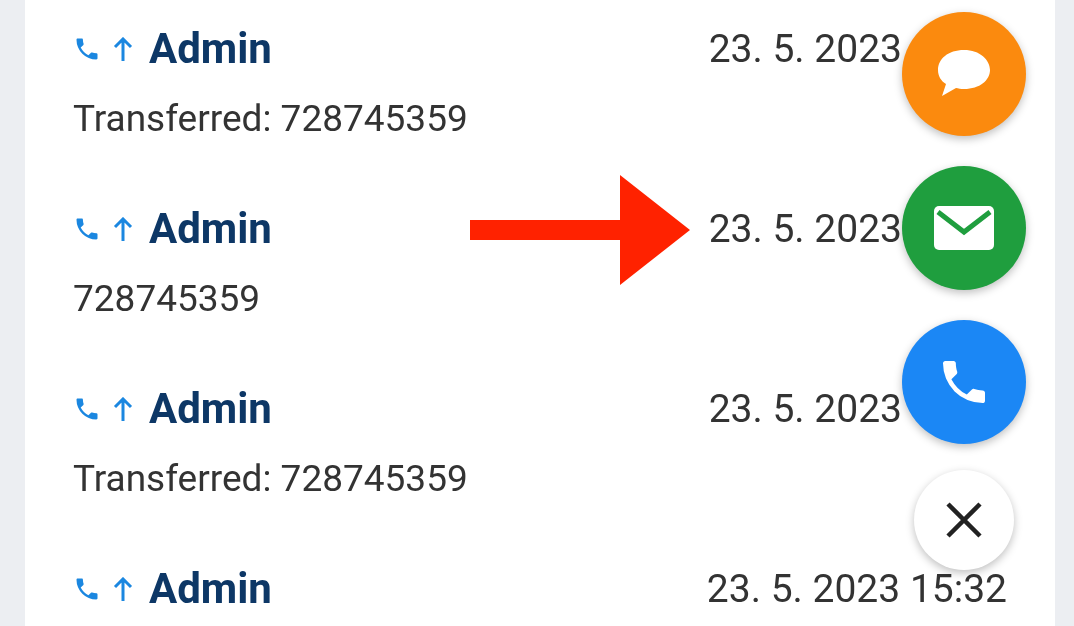 Image resolution: width=1074 pixels, height=626 pixels. Describe the element at coordinates (964, 520) in the screenshot. I see `close-icon` at that location.